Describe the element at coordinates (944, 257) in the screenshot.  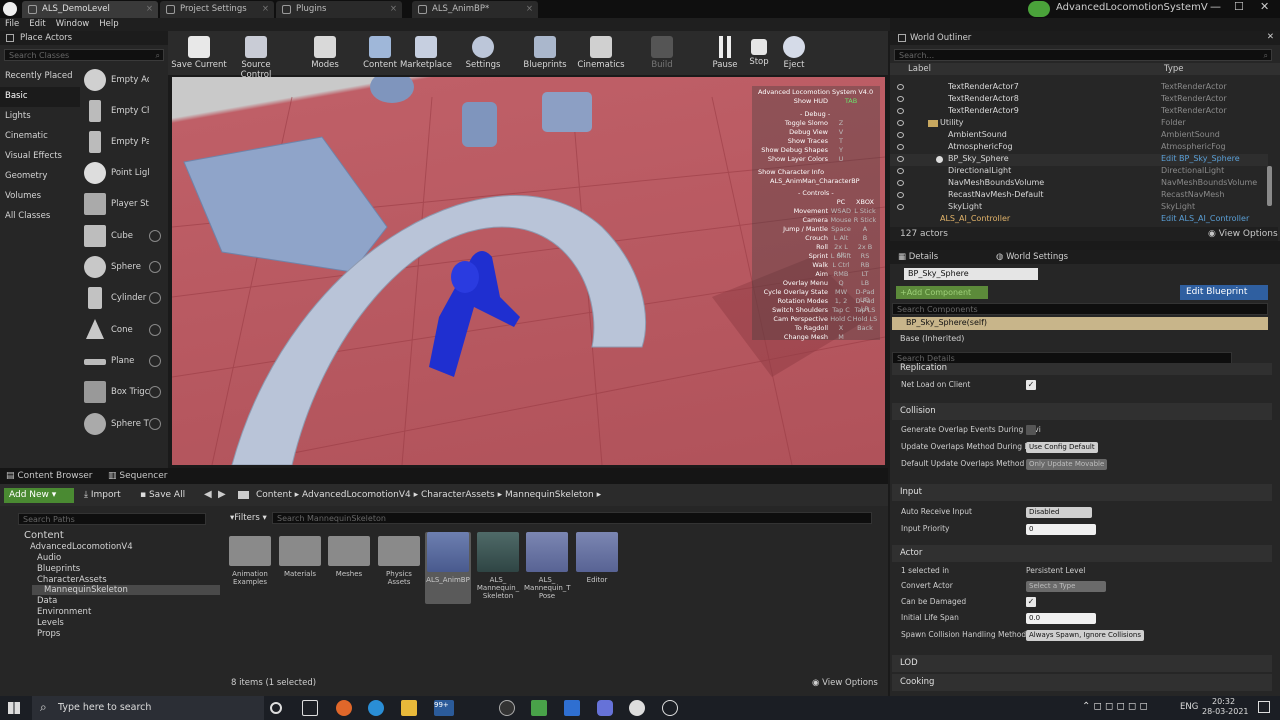
I see `tab-details: ▦ Details` at that location.